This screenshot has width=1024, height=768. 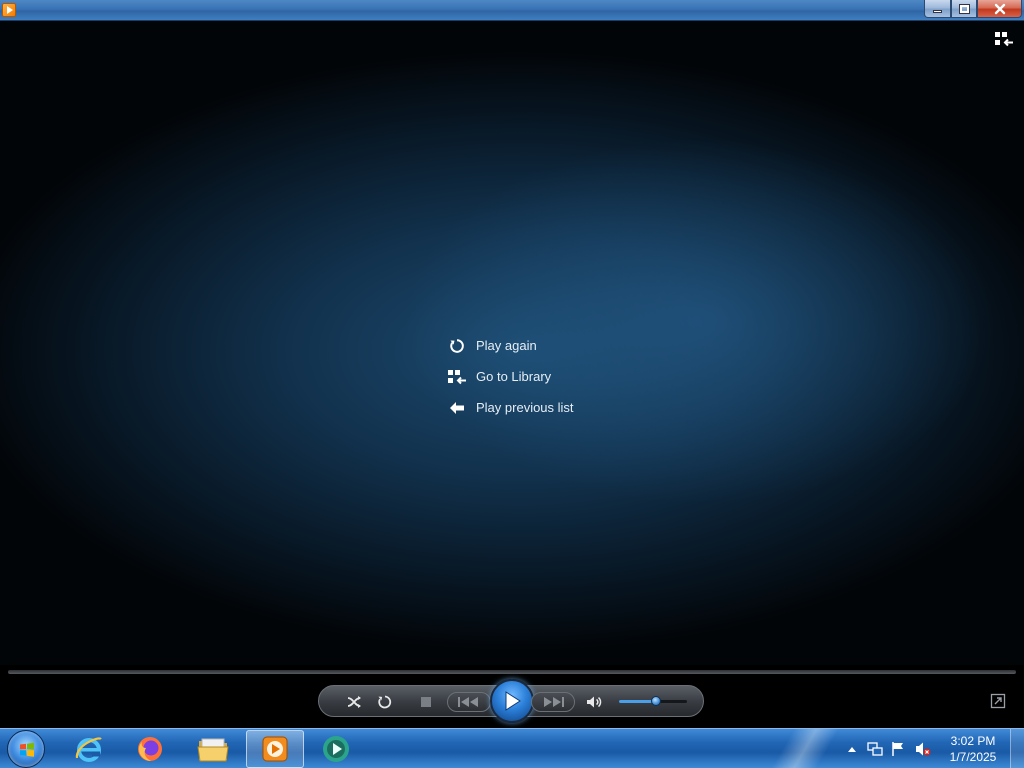 I want to click on minimize-icon, so click(x=937, y=11).